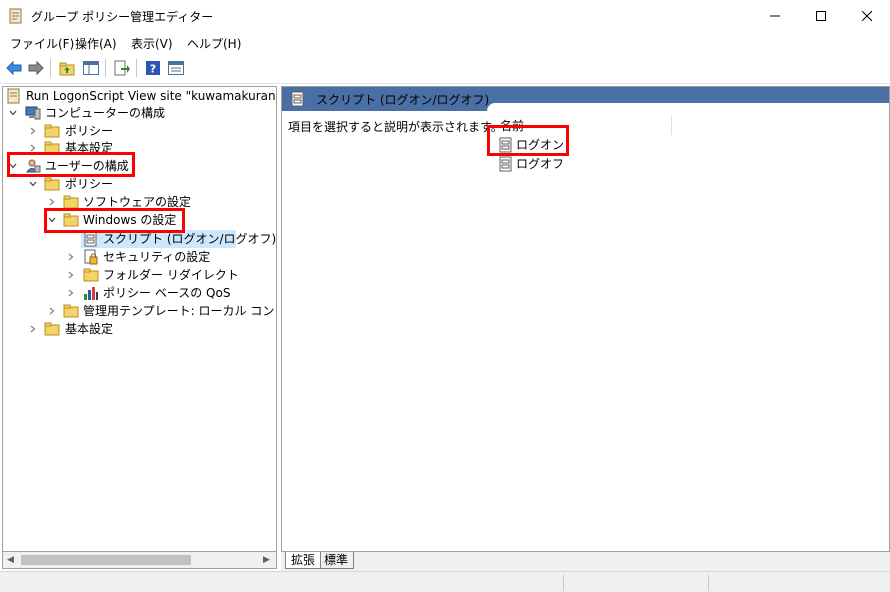  What do you see at coordinates (139, 166) in the screenshot?
I see `tree-item-user-config: ユーザーの構成` at bounding box center [139, 166].